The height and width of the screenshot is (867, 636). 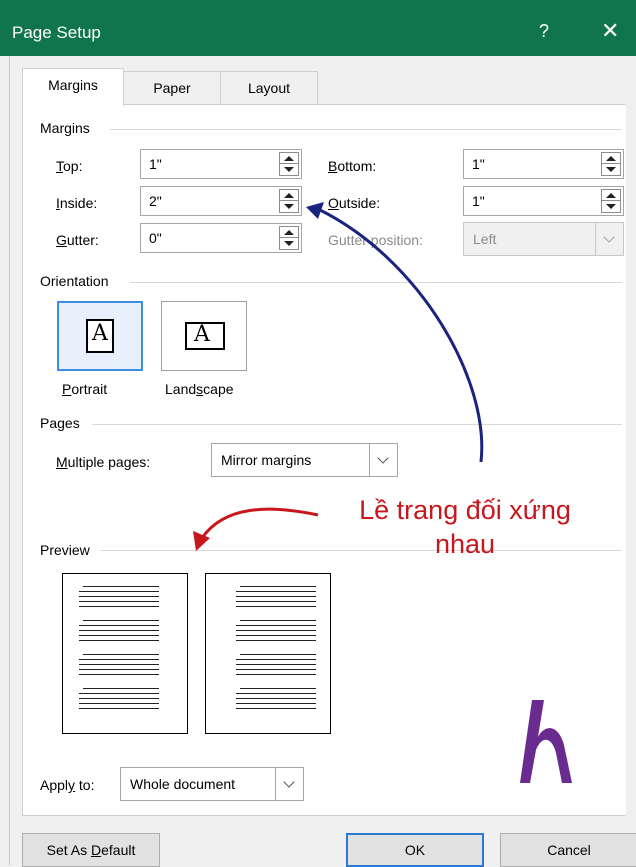 What do you see at coordinates (415, 850) in the screenshot?
I see `ok-button: OK` at bounding box center [415, 850].